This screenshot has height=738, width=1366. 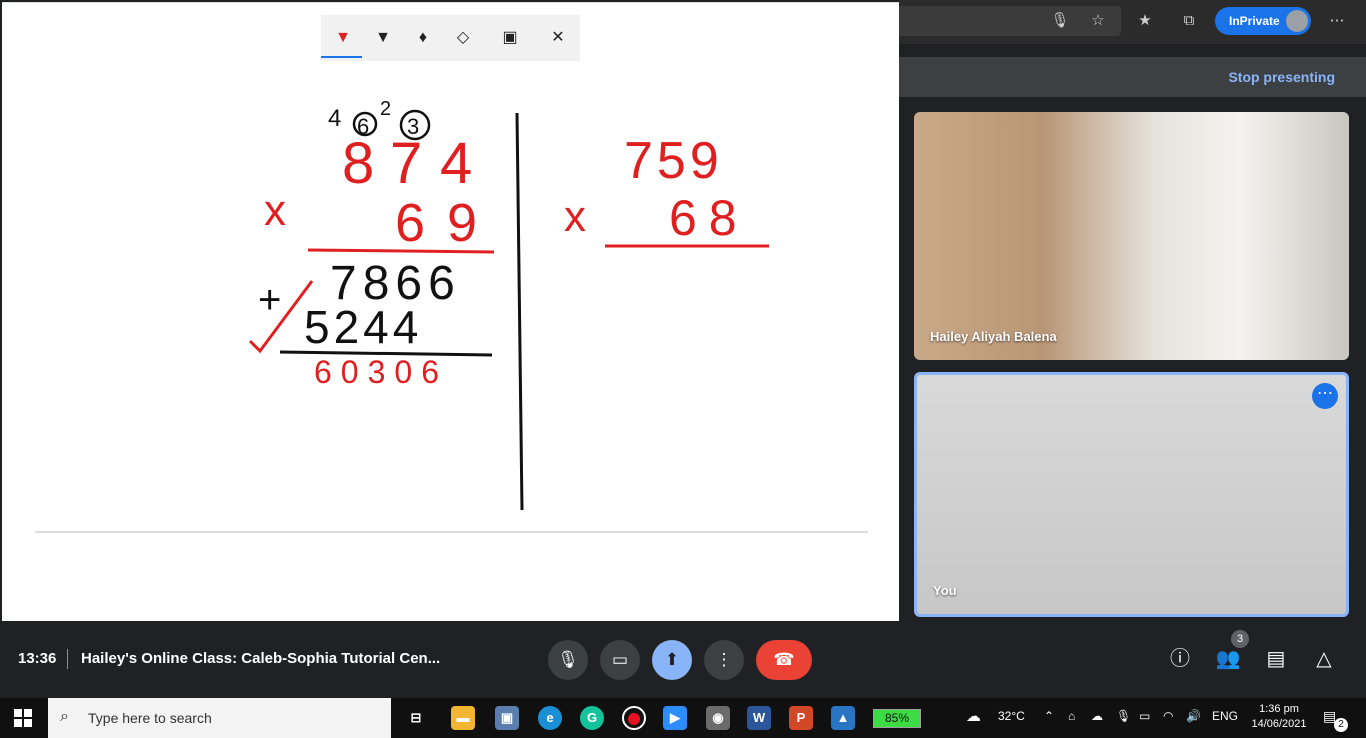 I want to click on result: 60306, so click(x=381, y=372).